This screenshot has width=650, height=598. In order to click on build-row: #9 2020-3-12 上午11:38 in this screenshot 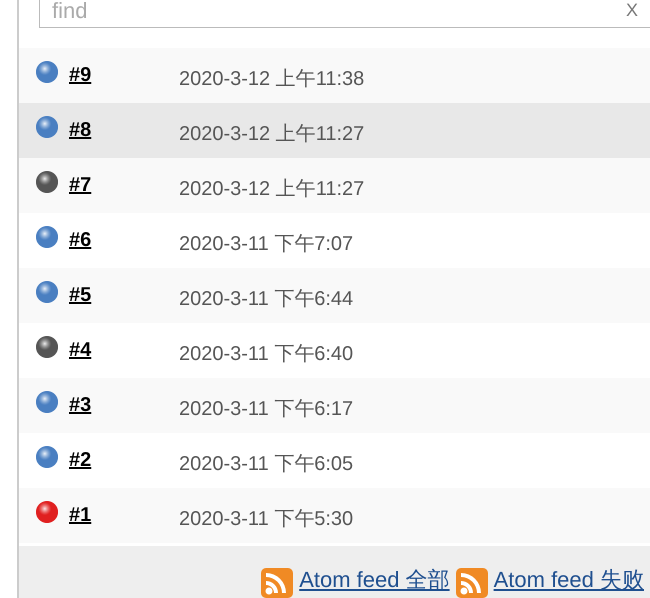, I will do `click(334, 75)`.